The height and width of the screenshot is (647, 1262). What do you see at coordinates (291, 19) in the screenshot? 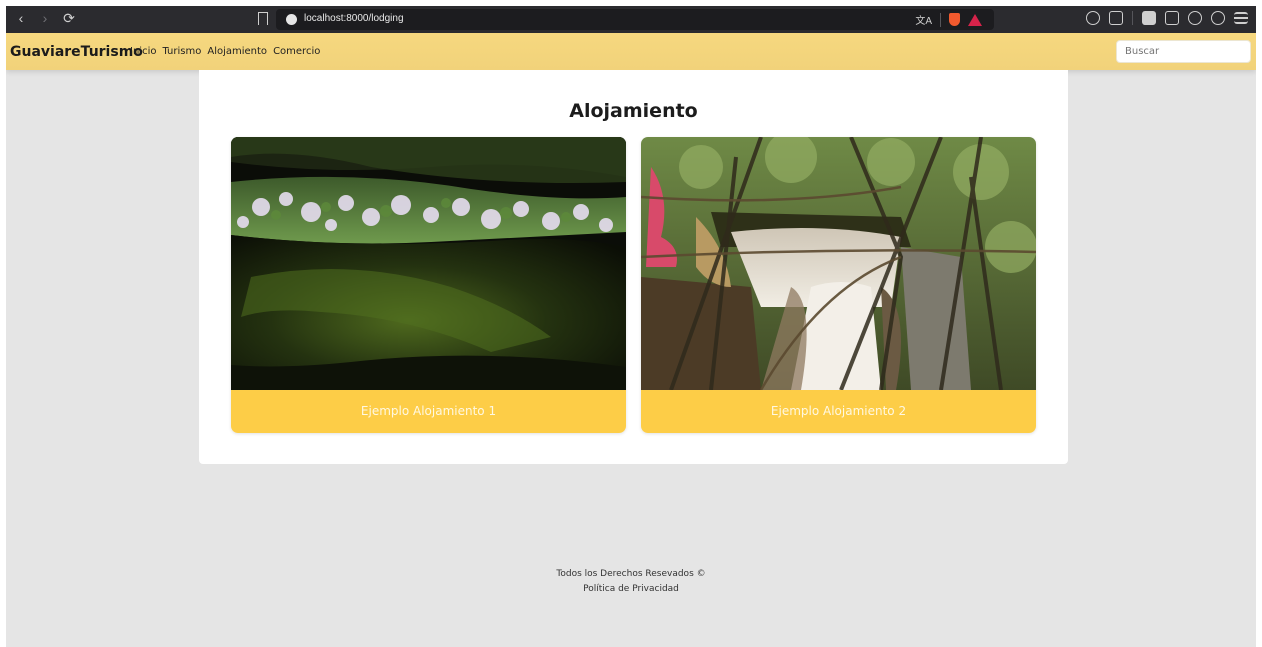
I see `site-info-icon` at bounding box center [291, 19].